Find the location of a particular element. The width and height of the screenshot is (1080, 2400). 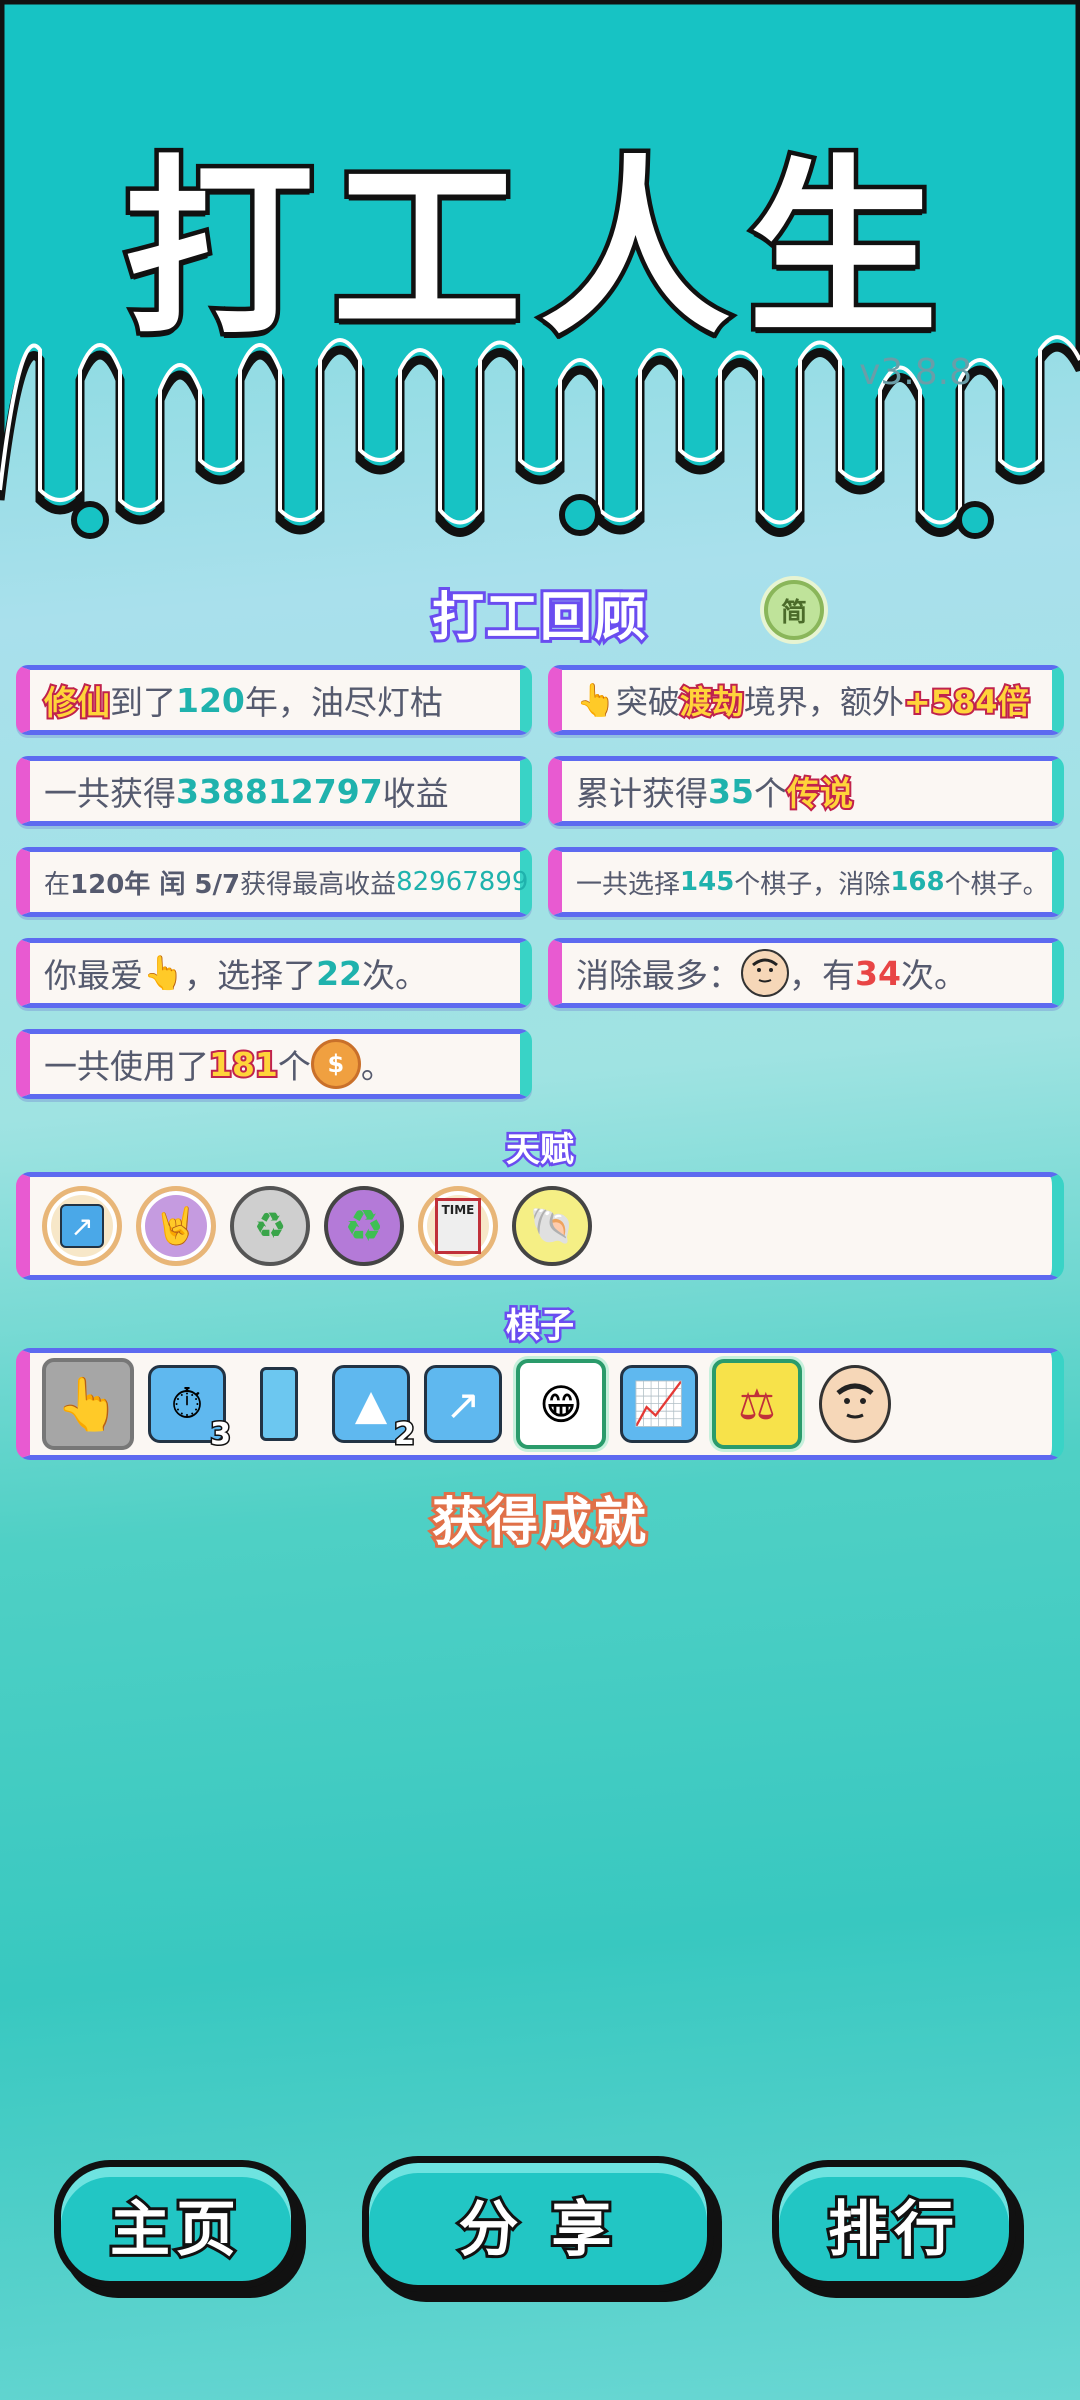

simplified-toggle-button: 简 is located at coordinates (794, 610).